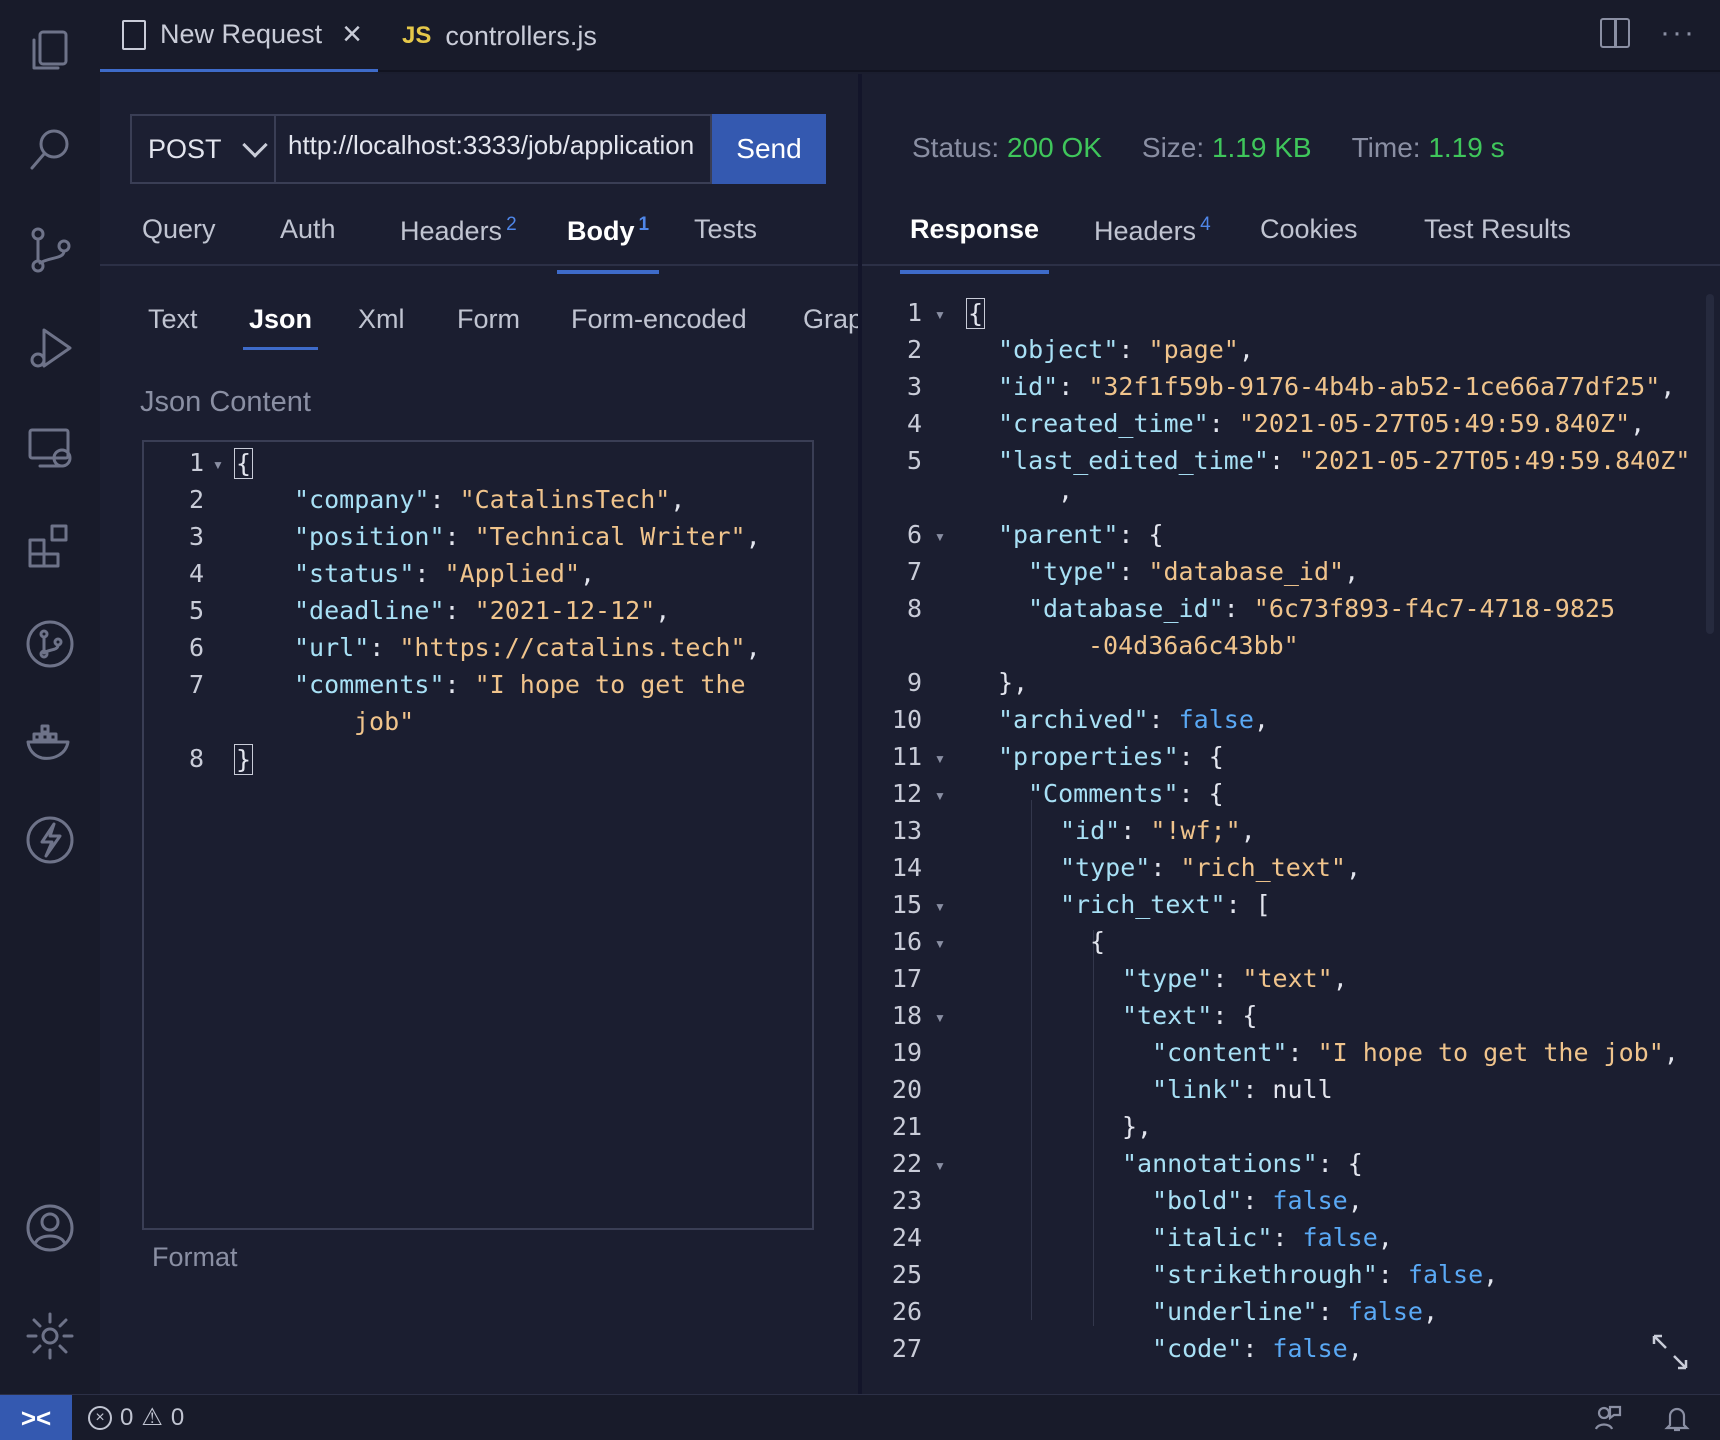 Image resolution: width=1720 pixels, height=1440 pixels. Describe the element at coordinates (134, 34) in the screenshot. I see `file-icon` at that location.